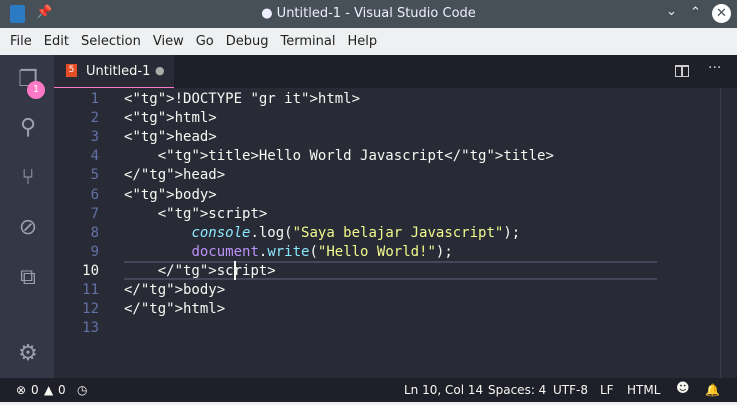 This screenshot has width=737, height=405. What do you see at coordinates (714, 68) in the screenshot?
I see `more-actions-icon: ···` at bounding box center [714, 68].